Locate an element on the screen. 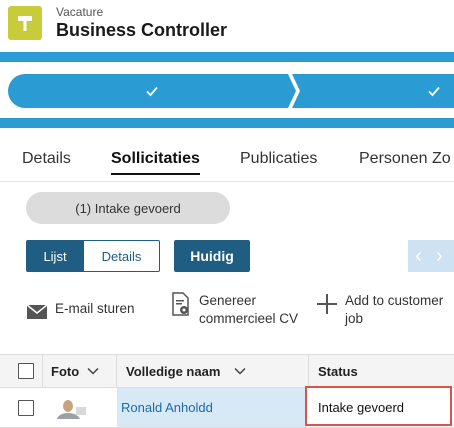 This screenshot has width=454, height=428. details-view-button: Details is located at coordinates (122, 256).